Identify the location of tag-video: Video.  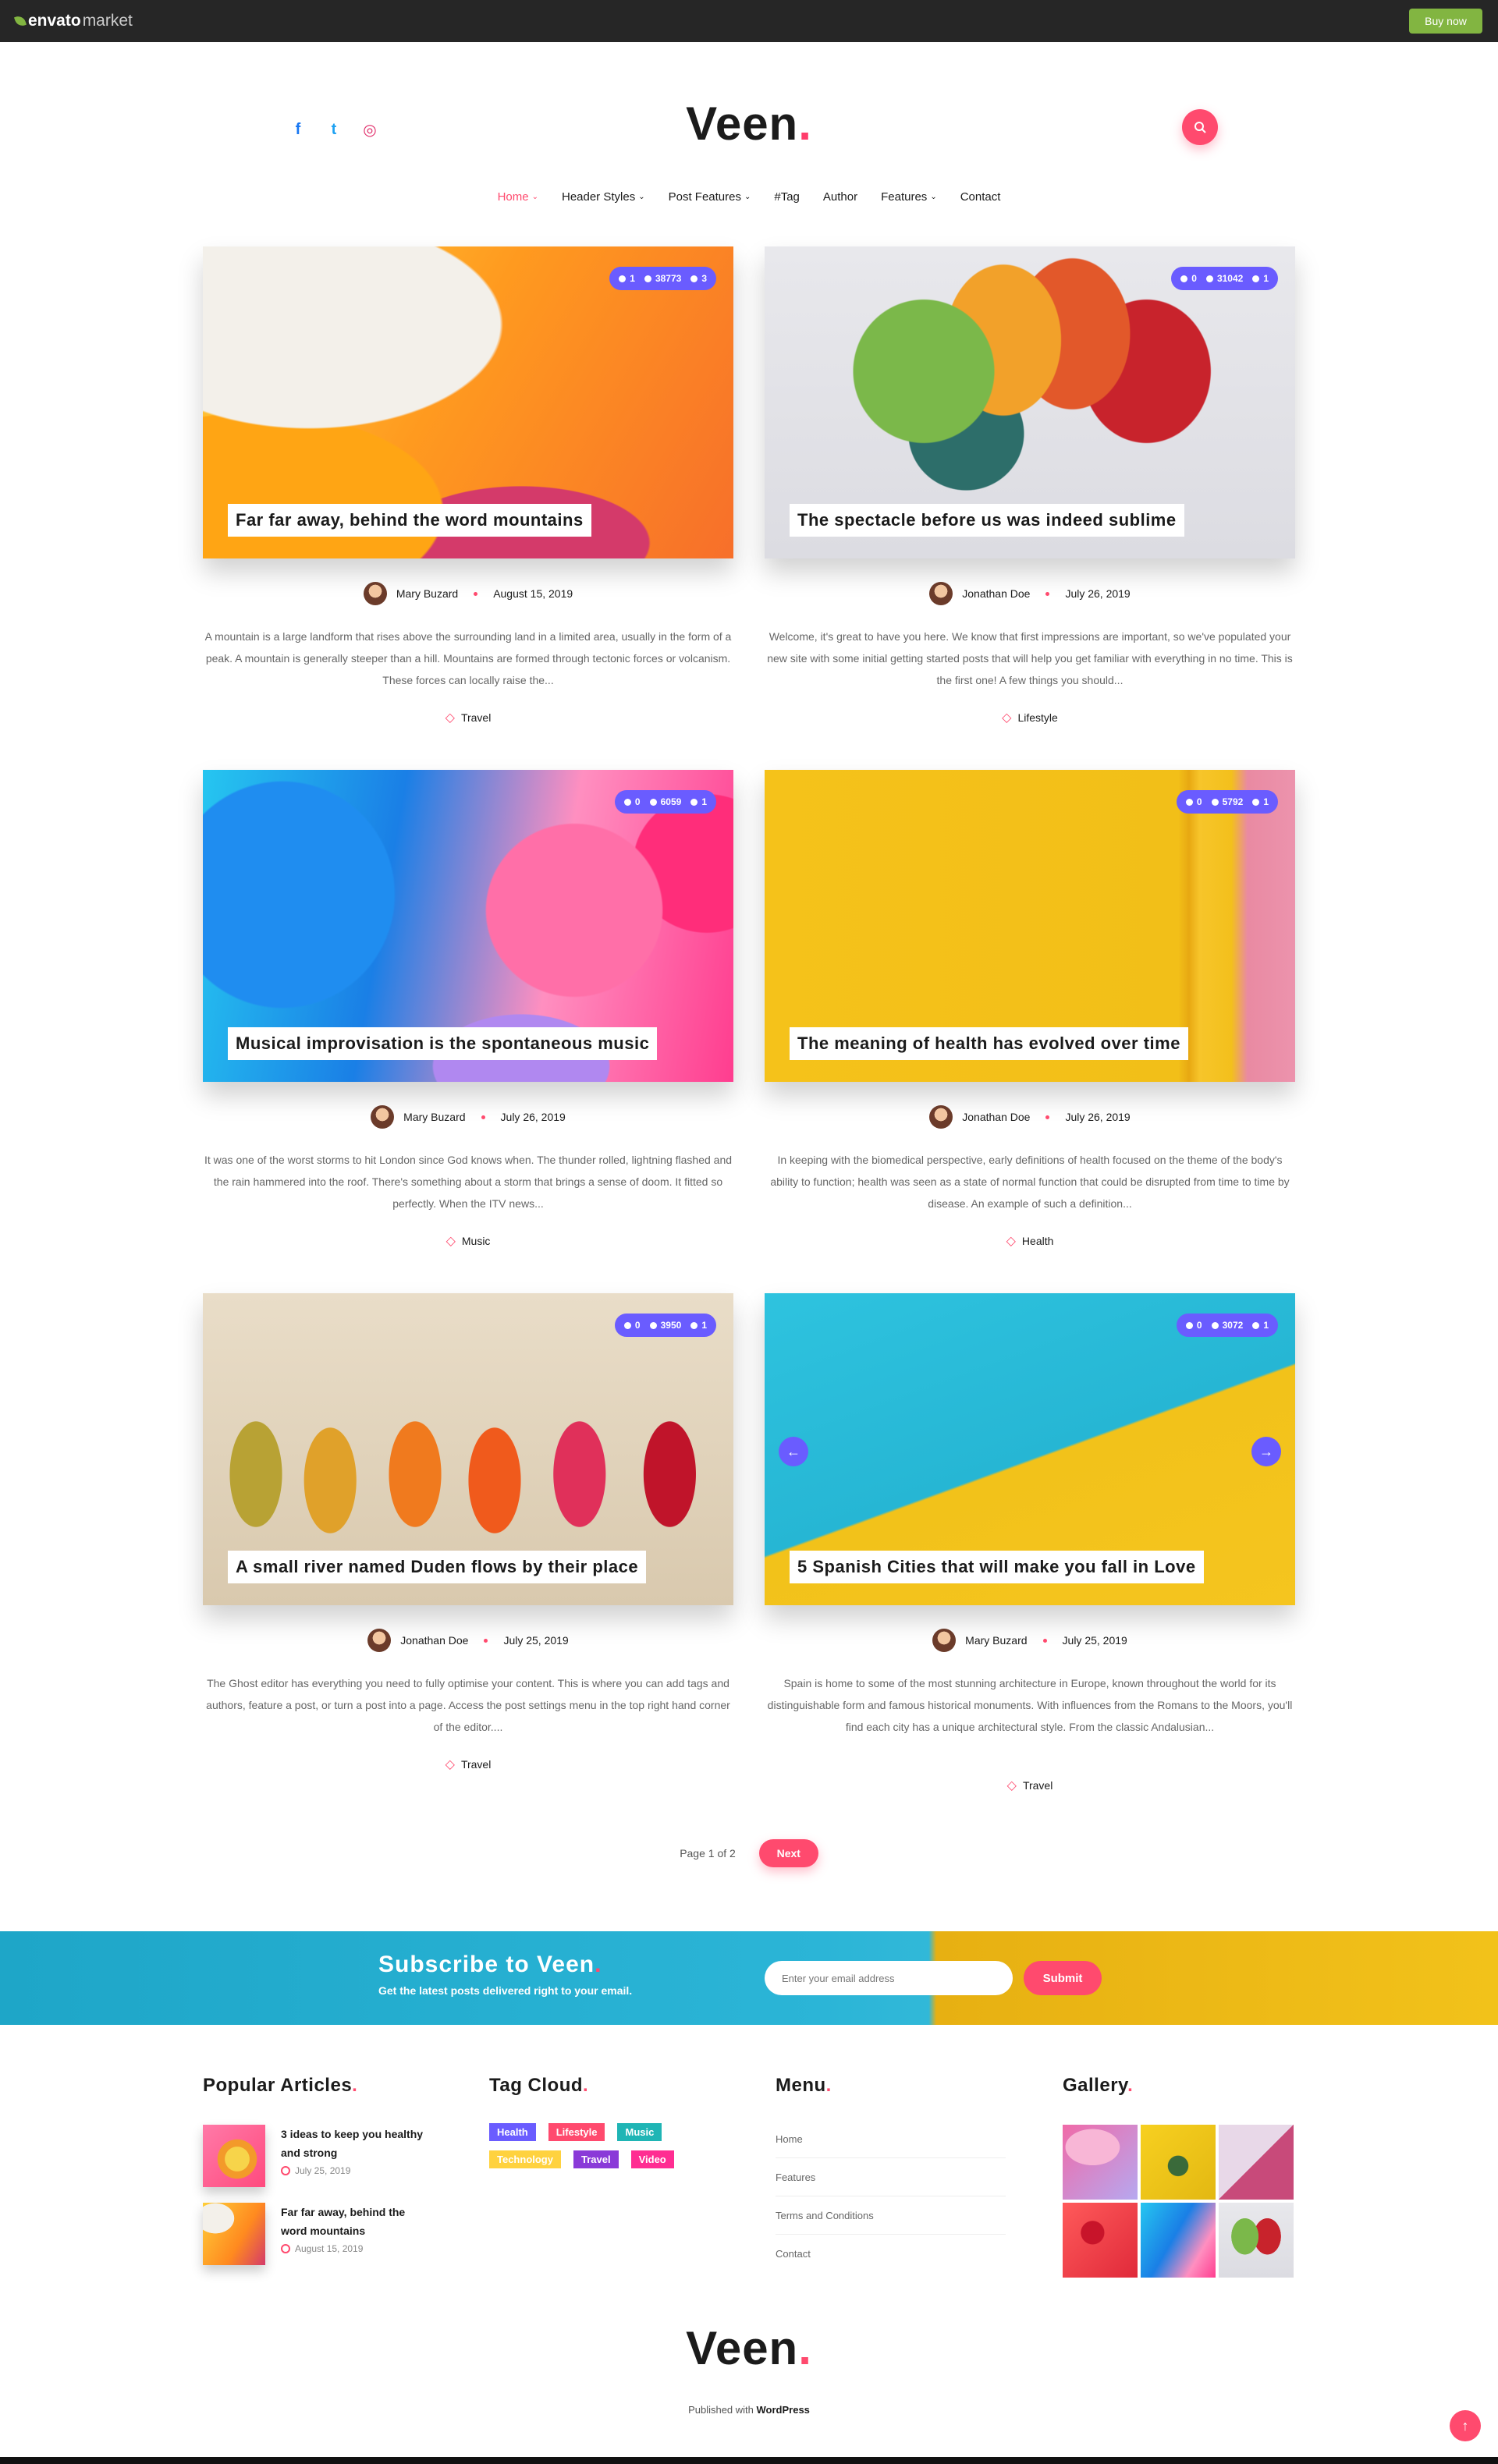
(652, 2159).